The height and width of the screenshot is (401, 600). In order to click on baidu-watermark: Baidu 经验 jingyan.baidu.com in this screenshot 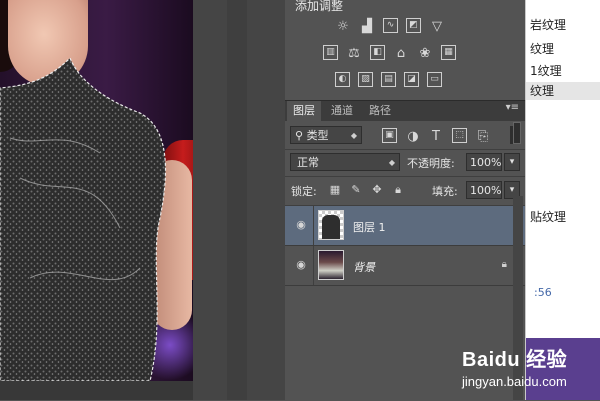, I will do `click(531, 369)`.